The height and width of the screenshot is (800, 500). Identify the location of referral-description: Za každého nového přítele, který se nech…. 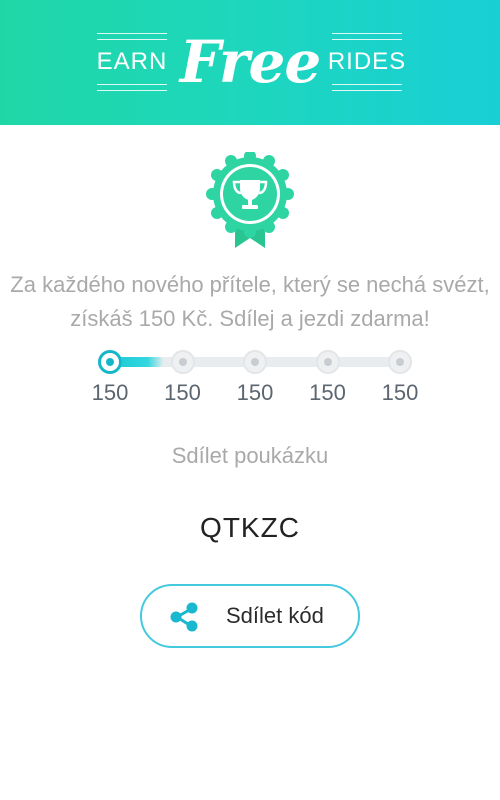
(250, 301).